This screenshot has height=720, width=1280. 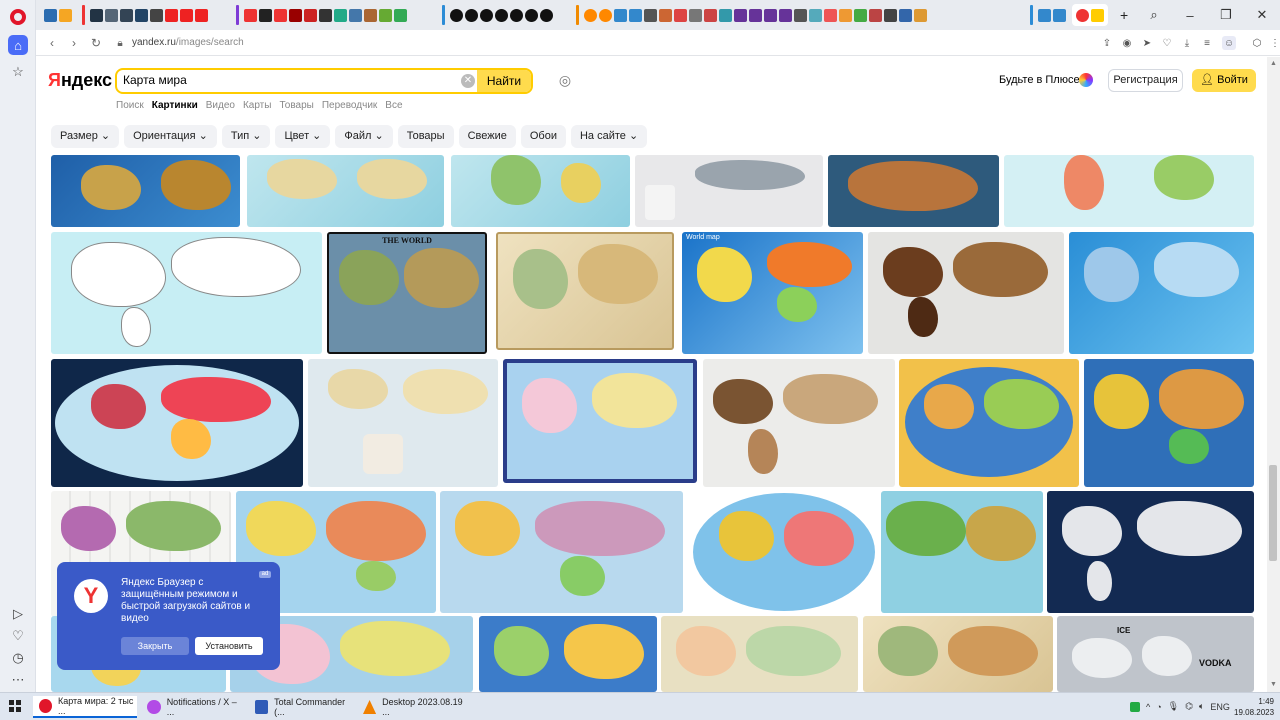 What do you see at coordinates (1190, 15) in the screenshot?
I see `minimize-button: –` at bounding box center [1190, 15].